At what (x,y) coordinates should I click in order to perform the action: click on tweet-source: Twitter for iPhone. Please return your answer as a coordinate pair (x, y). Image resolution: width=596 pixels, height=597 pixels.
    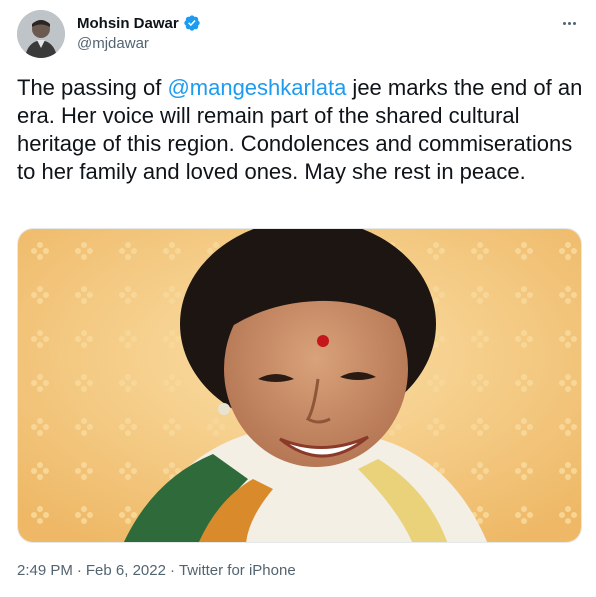
    Looking at the image, I should click on (237, 570).